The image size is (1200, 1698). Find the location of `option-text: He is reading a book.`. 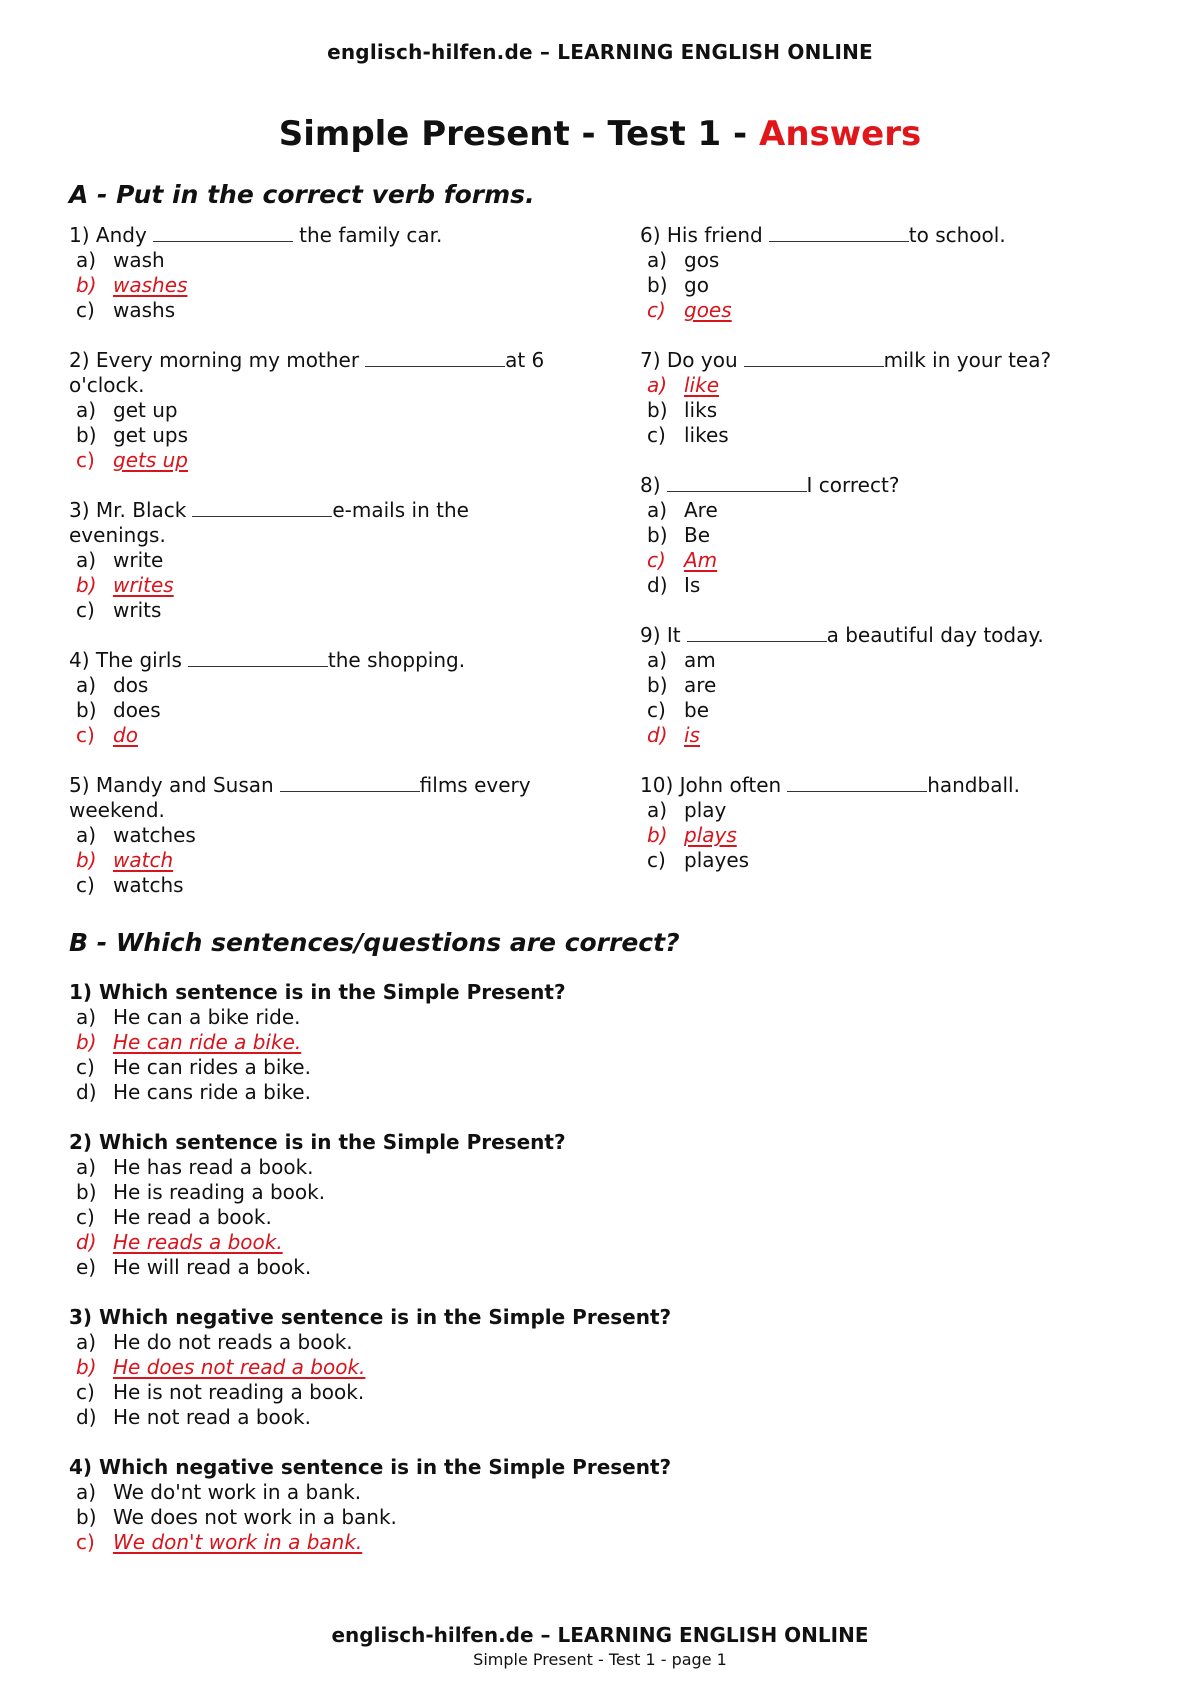

option-text: He is reading a book. is located at coordinates (219, 1192).